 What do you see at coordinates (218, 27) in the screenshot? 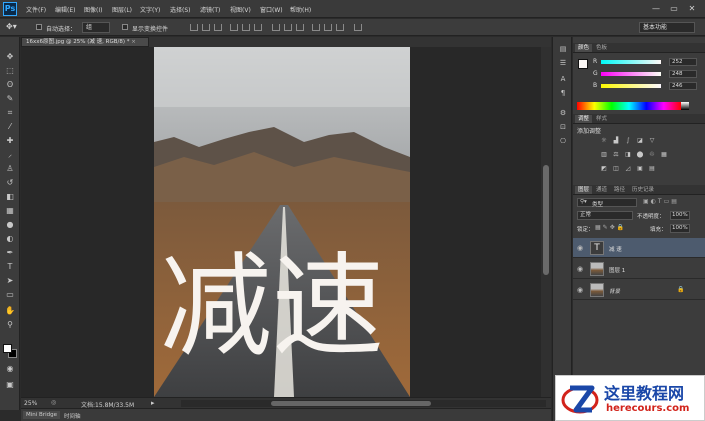
I see `align-bottom-icon` at bounding box center [218, 27].